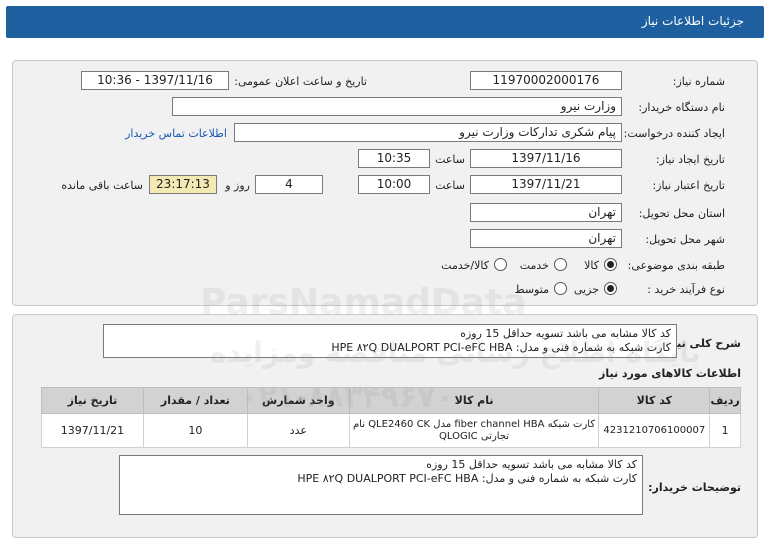  Describe the element at coordinates (676, 265) in the screenshot. I see `category-label: طبقه بندی موضوعی:` at that location.